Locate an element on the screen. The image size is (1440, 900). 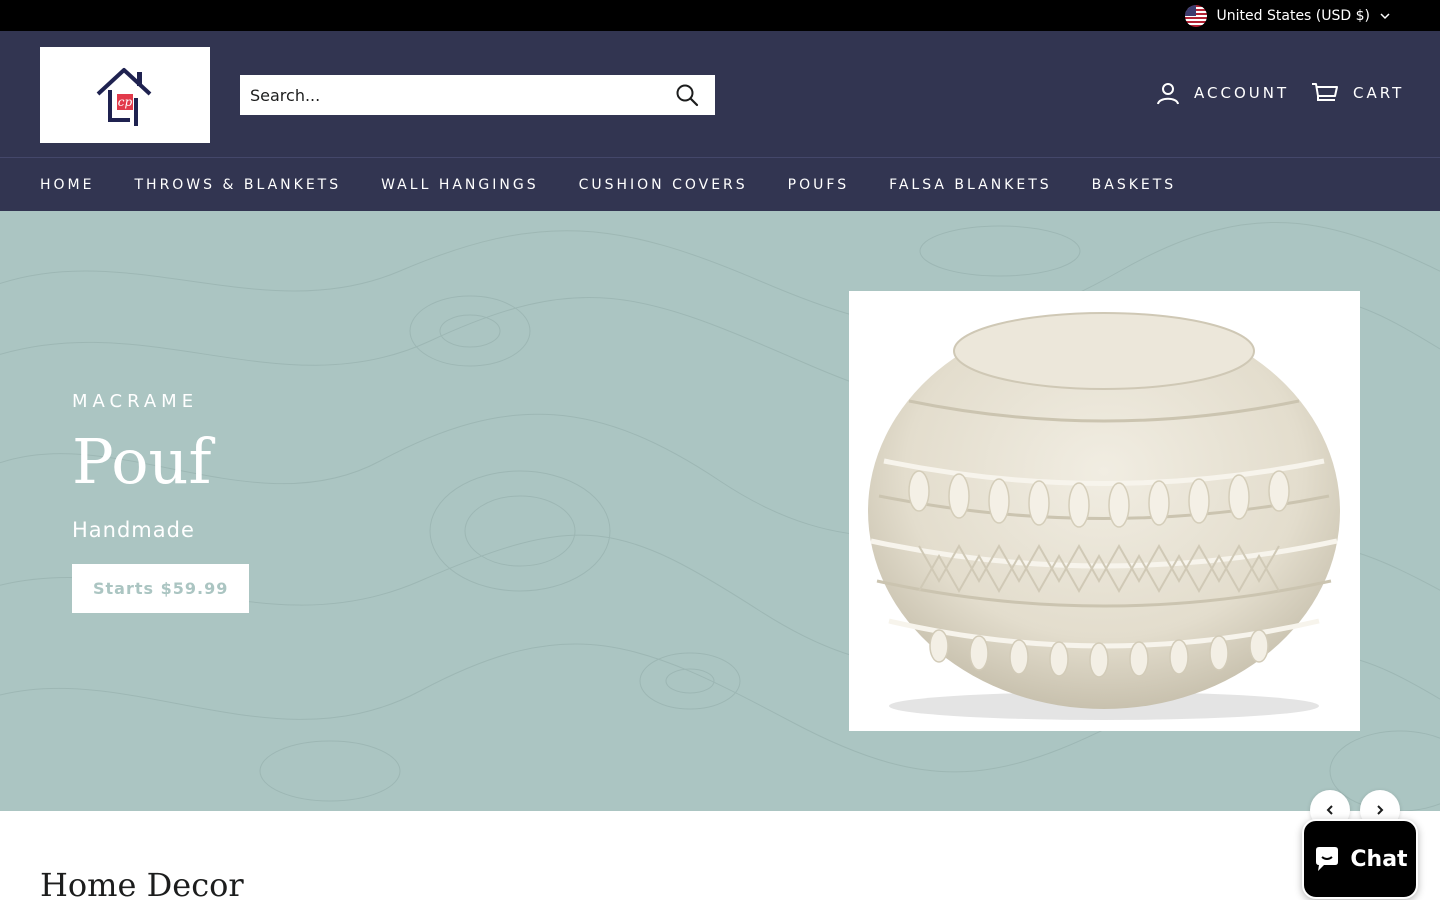
hero-subtitle: Handmade is located at coordinates (133, 530).